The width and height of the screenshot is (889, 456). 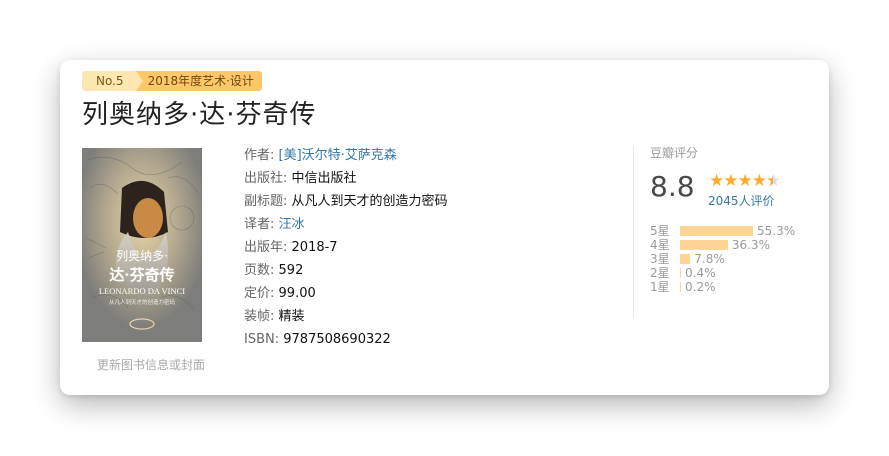 I want to click on info-label: ISBN:, so click(x=262, y=339).